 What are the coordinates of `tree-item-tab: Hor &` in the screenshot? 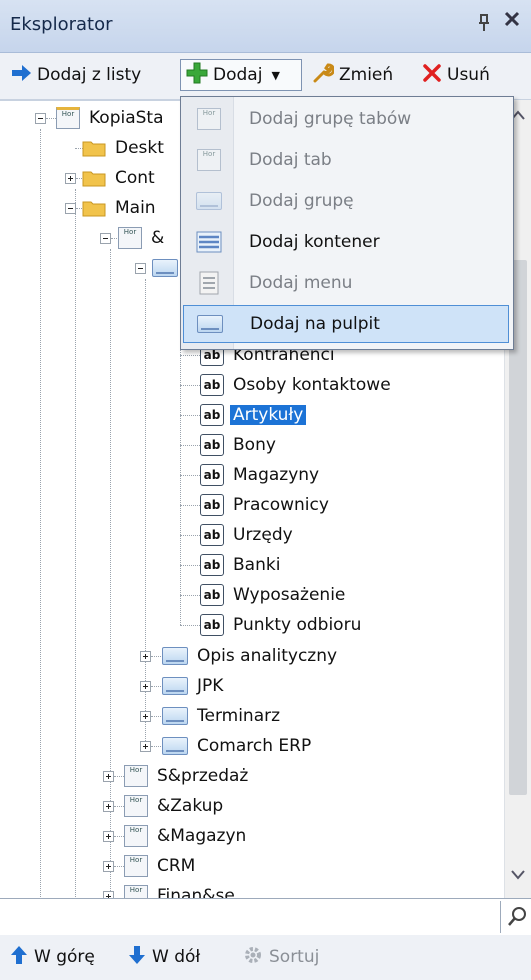 It's located at (142, 238).